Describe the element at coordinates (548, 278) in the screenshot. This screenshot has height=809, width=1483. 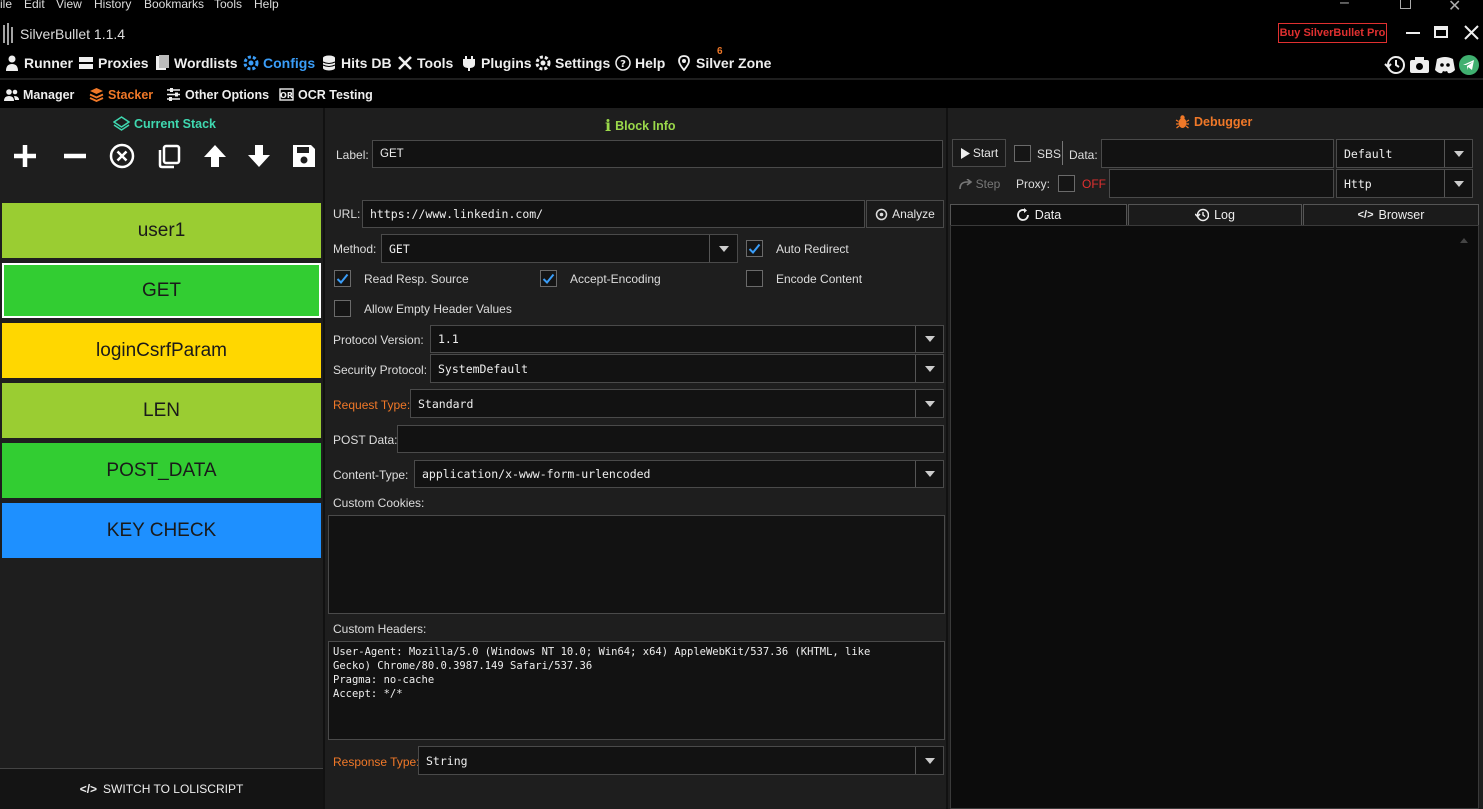
I see `accept-encoding-checkbox` at that location.